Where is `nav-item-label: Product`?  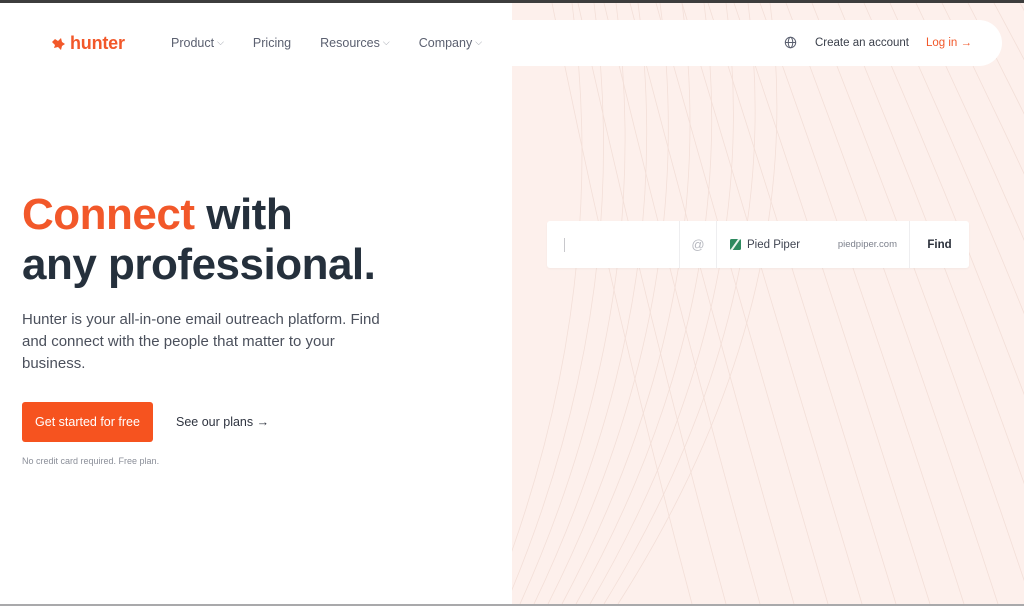
nav-item-label: Product is located at coordinates (193, 43).